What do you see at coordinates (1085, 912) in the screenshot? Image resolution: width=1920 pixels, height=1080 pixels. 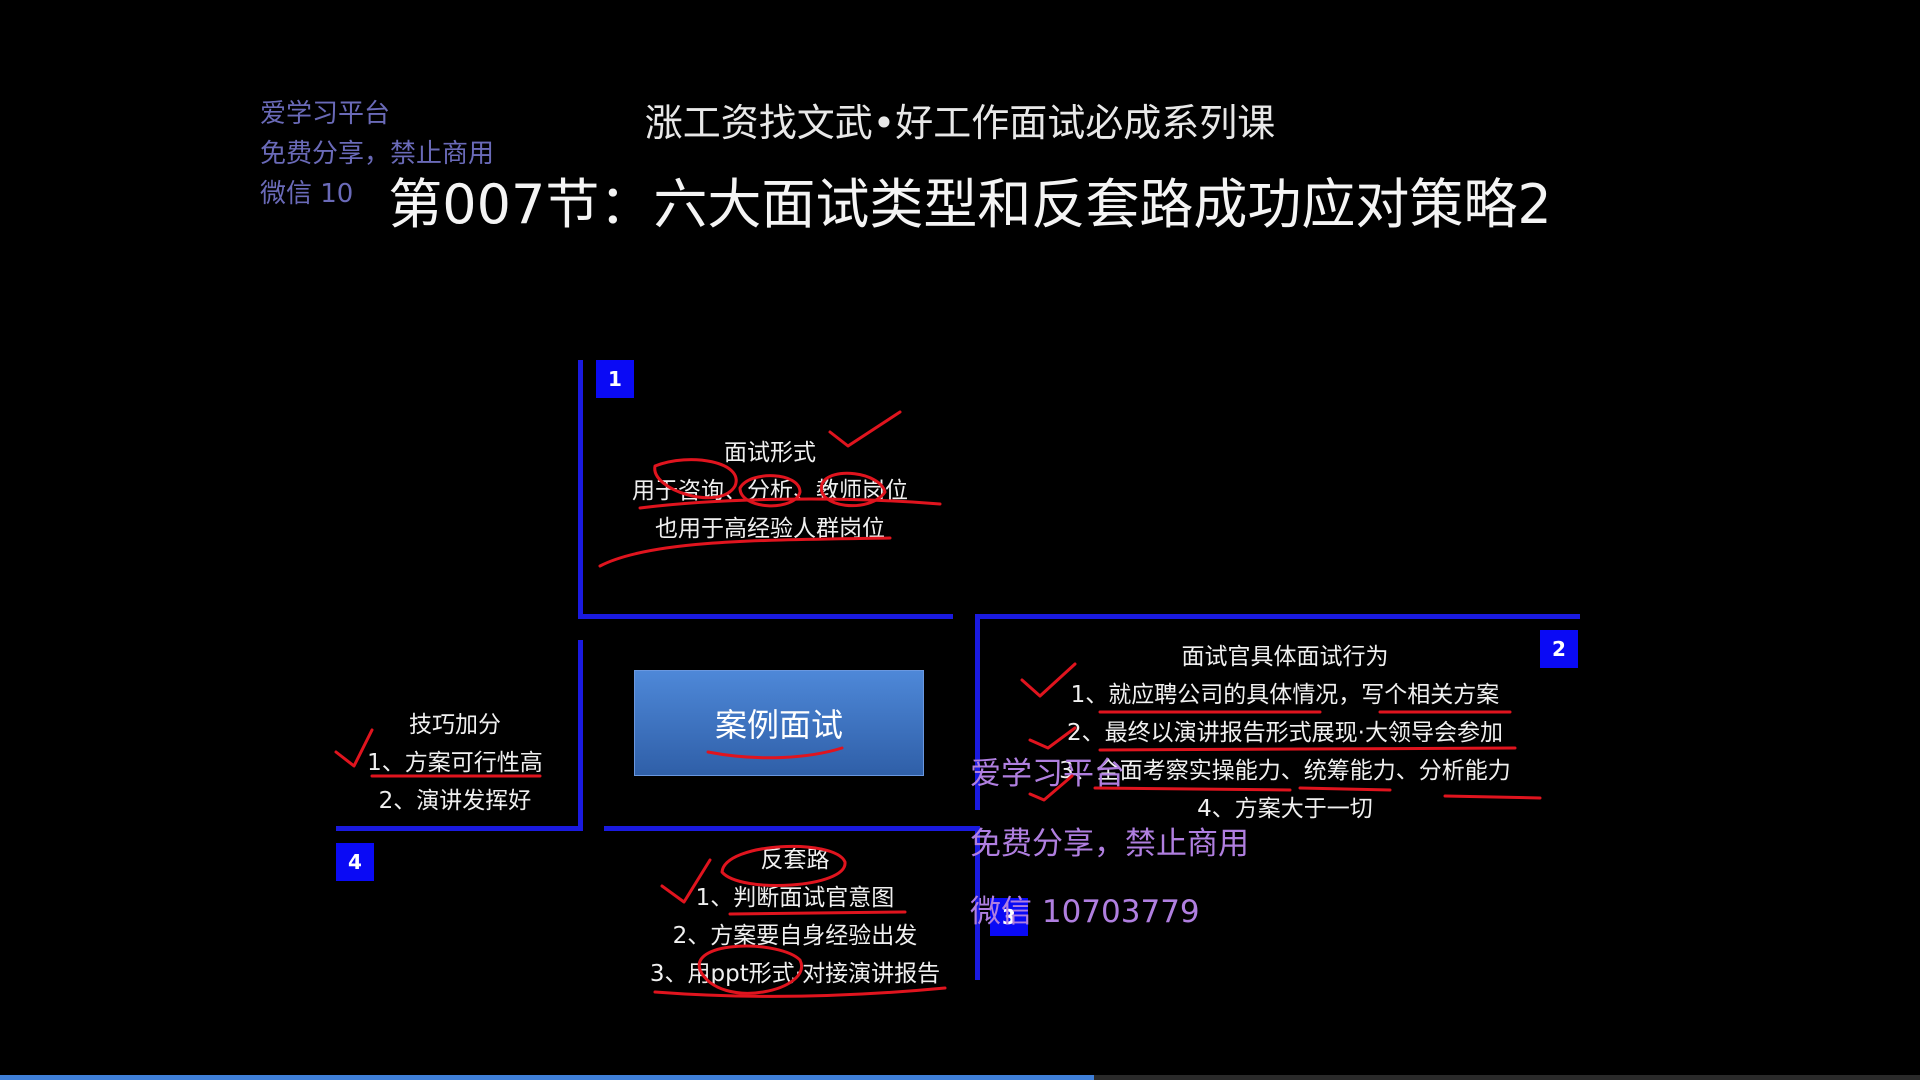 I see `watermark-mid-line3: 微信 10703779` at bounding box center [1085, 912].